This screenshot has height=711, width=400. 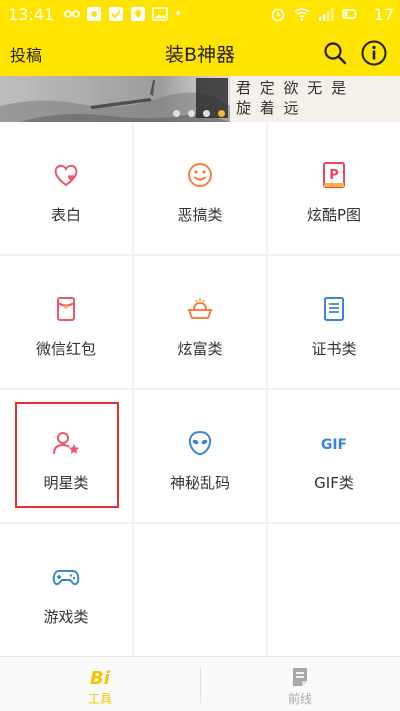 I want to click on app-notification-icon, so click(x=94, y=14).